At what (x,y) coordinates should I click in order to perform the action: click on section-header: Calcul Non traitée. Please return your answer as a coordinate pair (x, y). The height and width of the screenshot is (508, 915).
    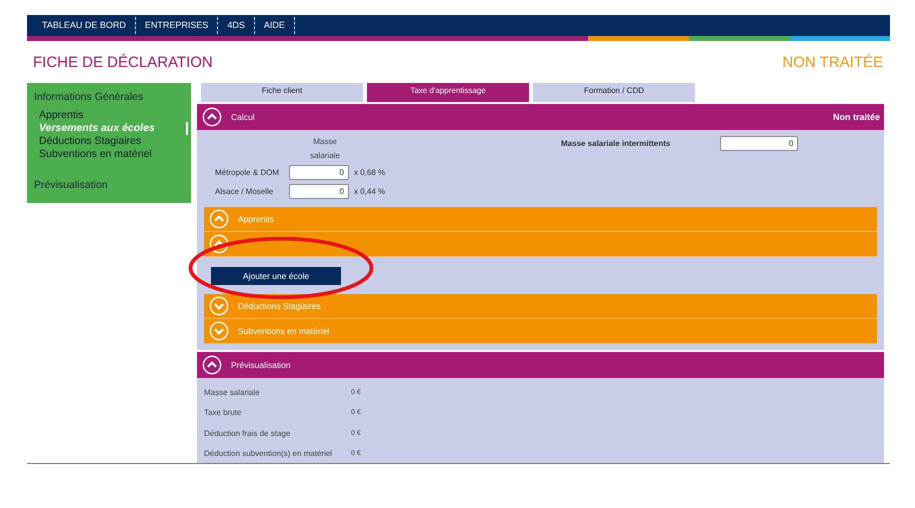
    Looking at the image, I should click on (540, 117).